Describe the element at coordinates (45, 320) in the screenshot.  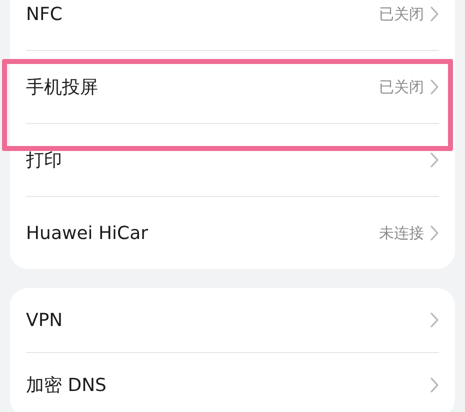
I see `row-label: VPN` at that location.